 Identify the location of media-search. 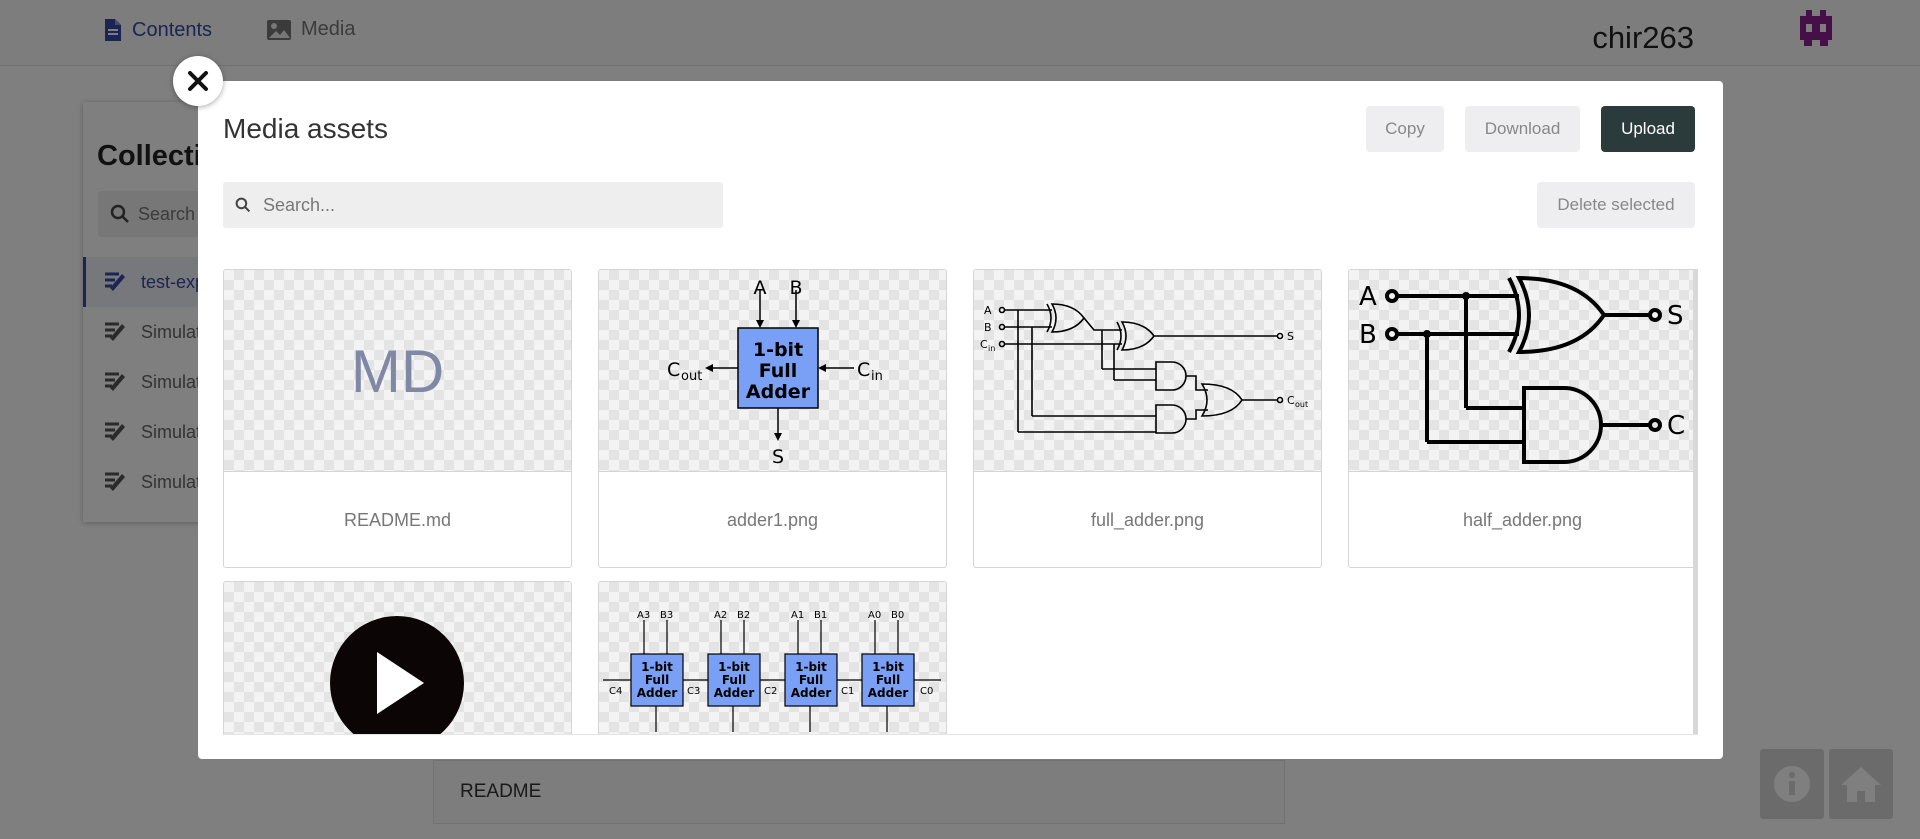
(473, 205).